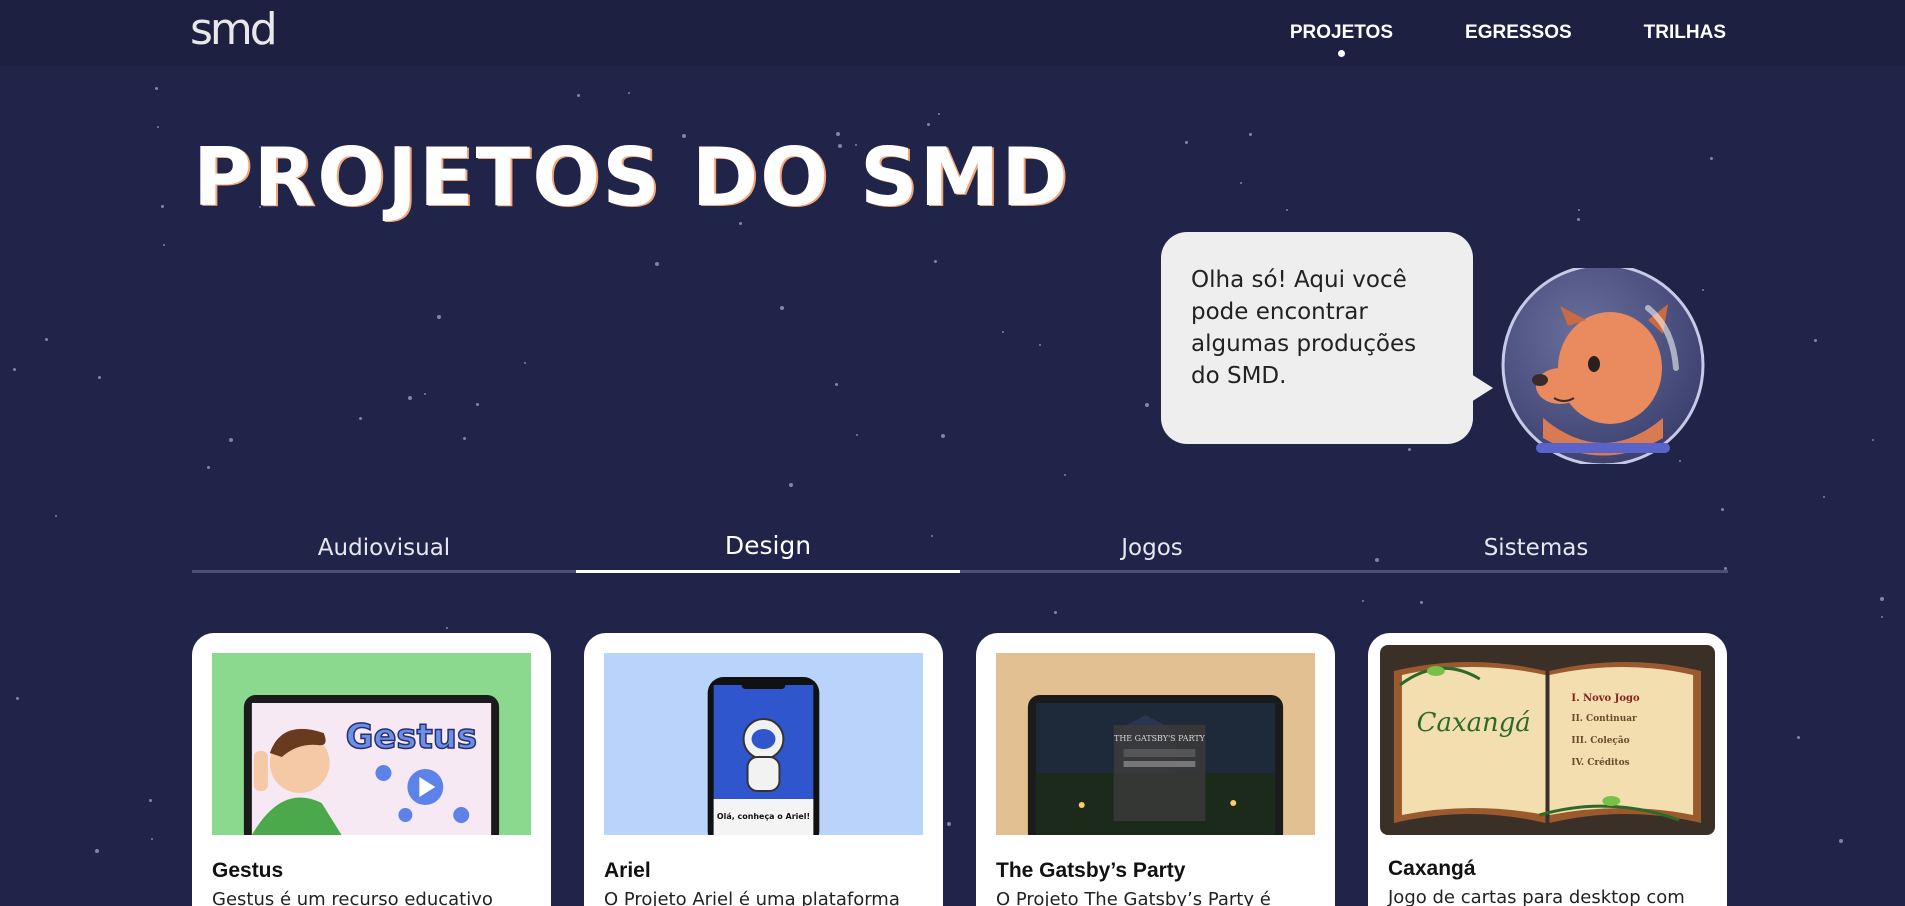  Describe the element at coordinates (1518, 33) in the screenshot. I see `nav-egressos: EGRESSOS` at that location.